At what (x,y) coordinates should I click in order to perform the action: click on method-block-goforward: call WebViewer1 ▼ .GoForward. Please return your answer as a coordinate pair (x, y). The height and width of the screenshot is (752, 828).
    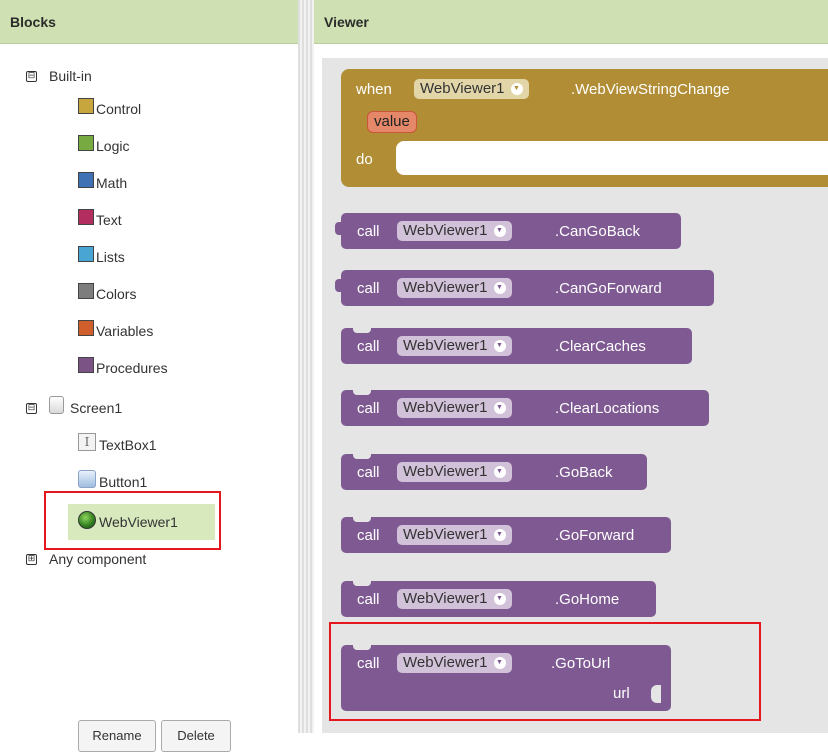
    Looking at the image, I should click on (506, 535).